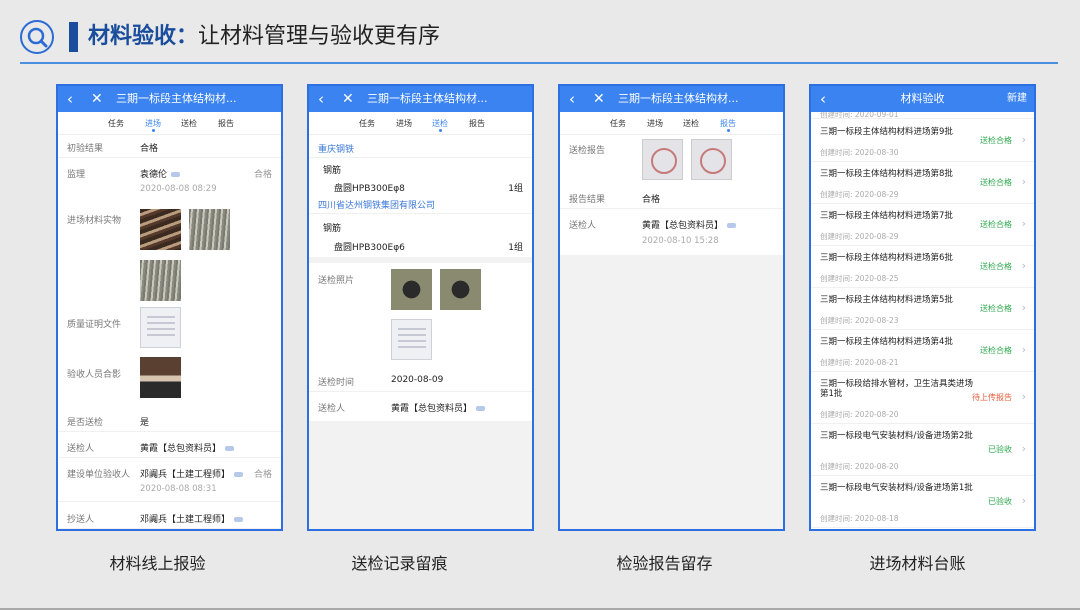  Describe the element at coordinates (859, 320) in the screenshot. I see `list-item-time: 创建时间: 2020-08-23` at that location.